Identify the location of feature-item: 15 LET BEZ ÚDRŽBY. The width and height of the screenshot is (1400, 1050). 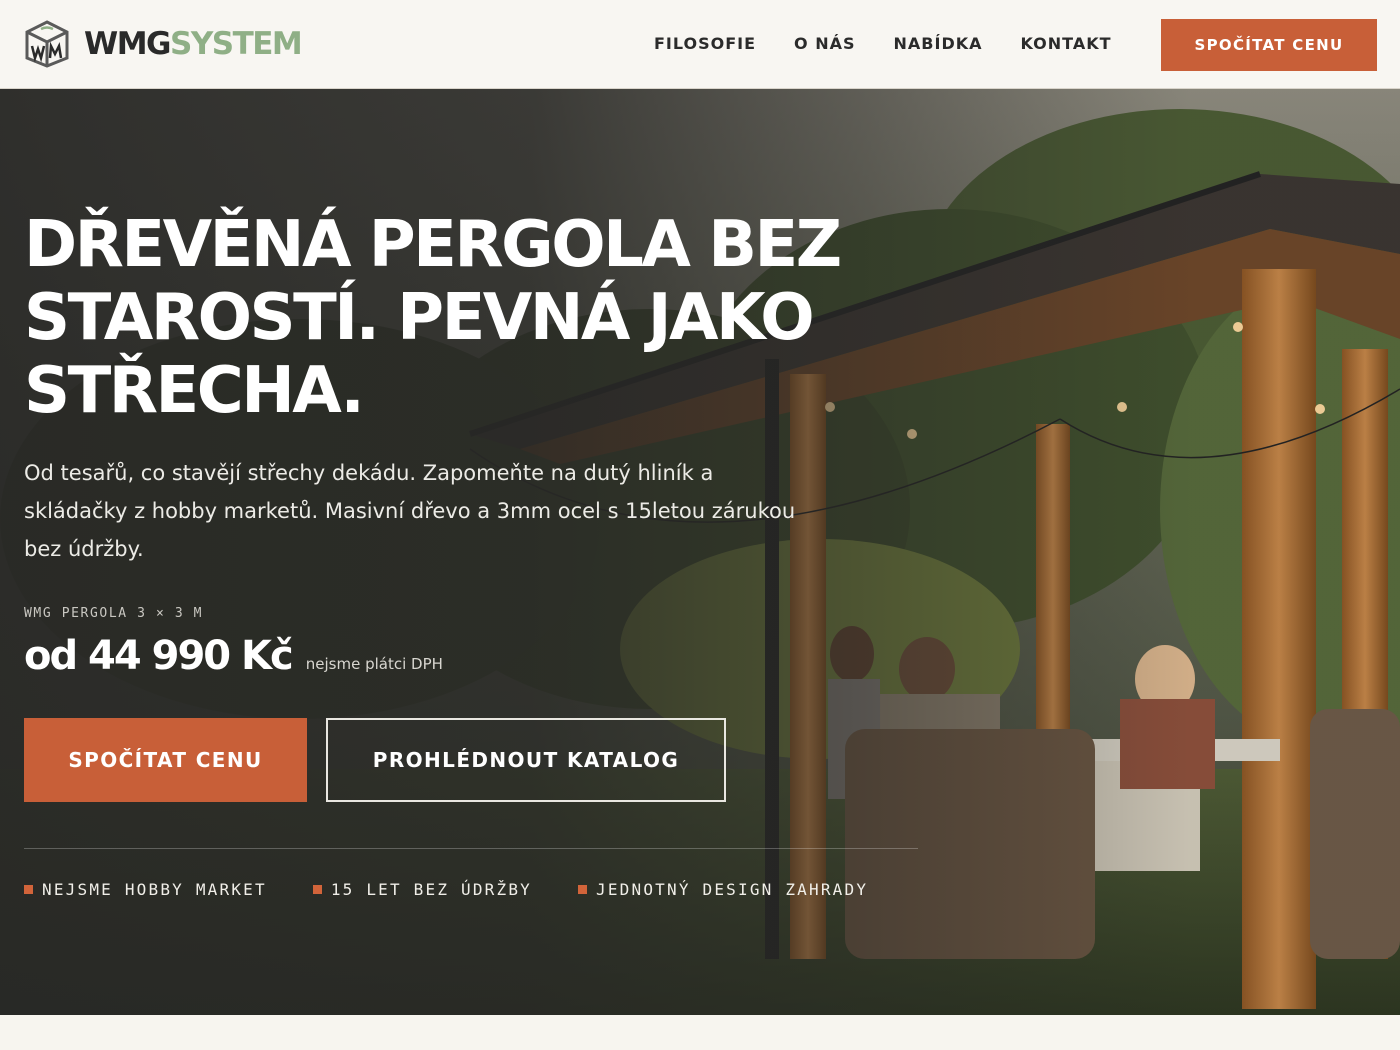
(422, 889).